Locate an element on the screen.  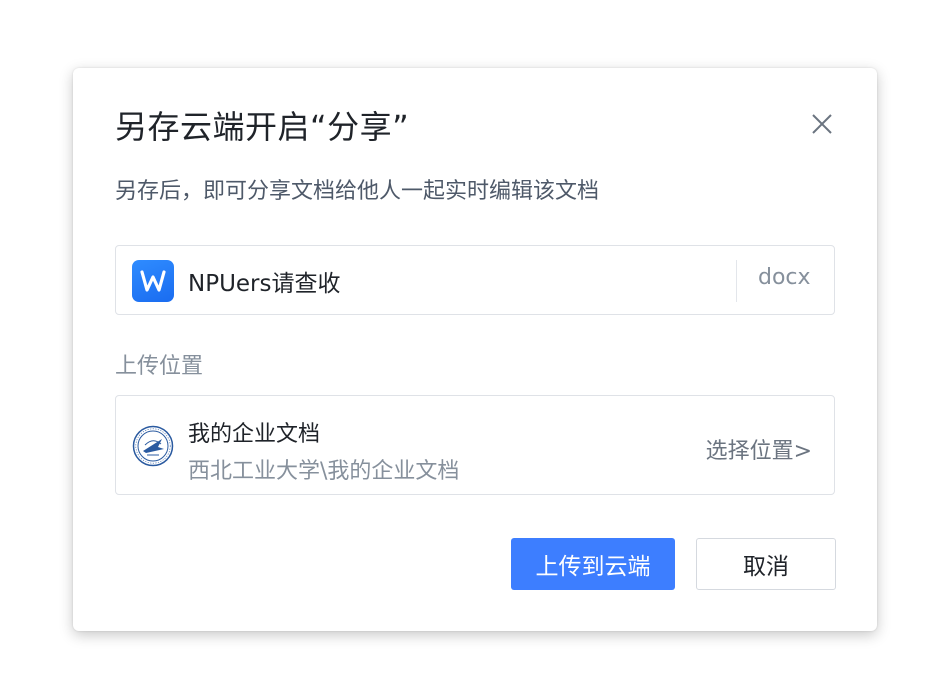
upload-location-box: 我的企业文档 西北工业大学\我的企业文档 选择位置> is located at coordinates (475, 445).